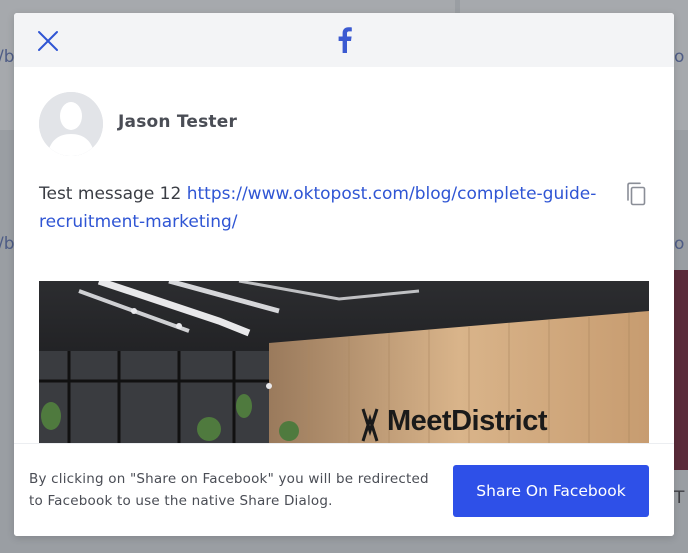 The height and width of the screenshot is (553, 688). Describe the element at coordinates (679, 498) in the screenshot. I see `background-text: T` at that location.